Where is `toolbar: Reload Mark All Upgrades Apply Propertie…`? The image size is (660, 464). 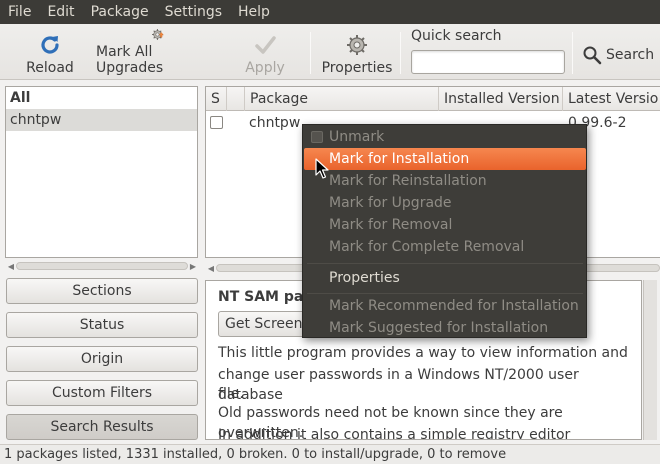
toolbar: Reload Mark All Upgrades Apply Propertie… is located at coordinates (330, 52).